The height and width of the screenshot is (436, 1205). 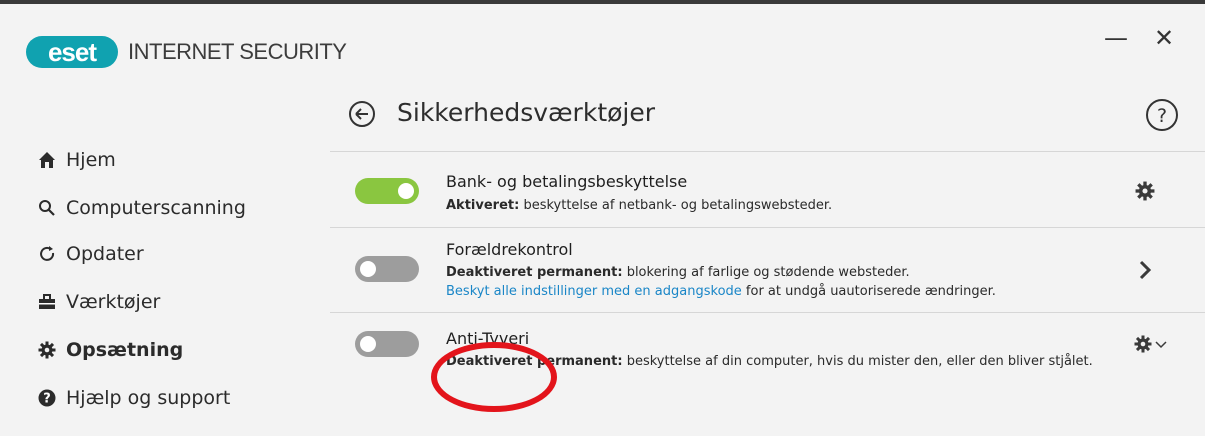 What do you see at coordinates (91, 160) in the screenshot?
I see `sidebar-item-label: Hjem` at bounding box center [91, 160].